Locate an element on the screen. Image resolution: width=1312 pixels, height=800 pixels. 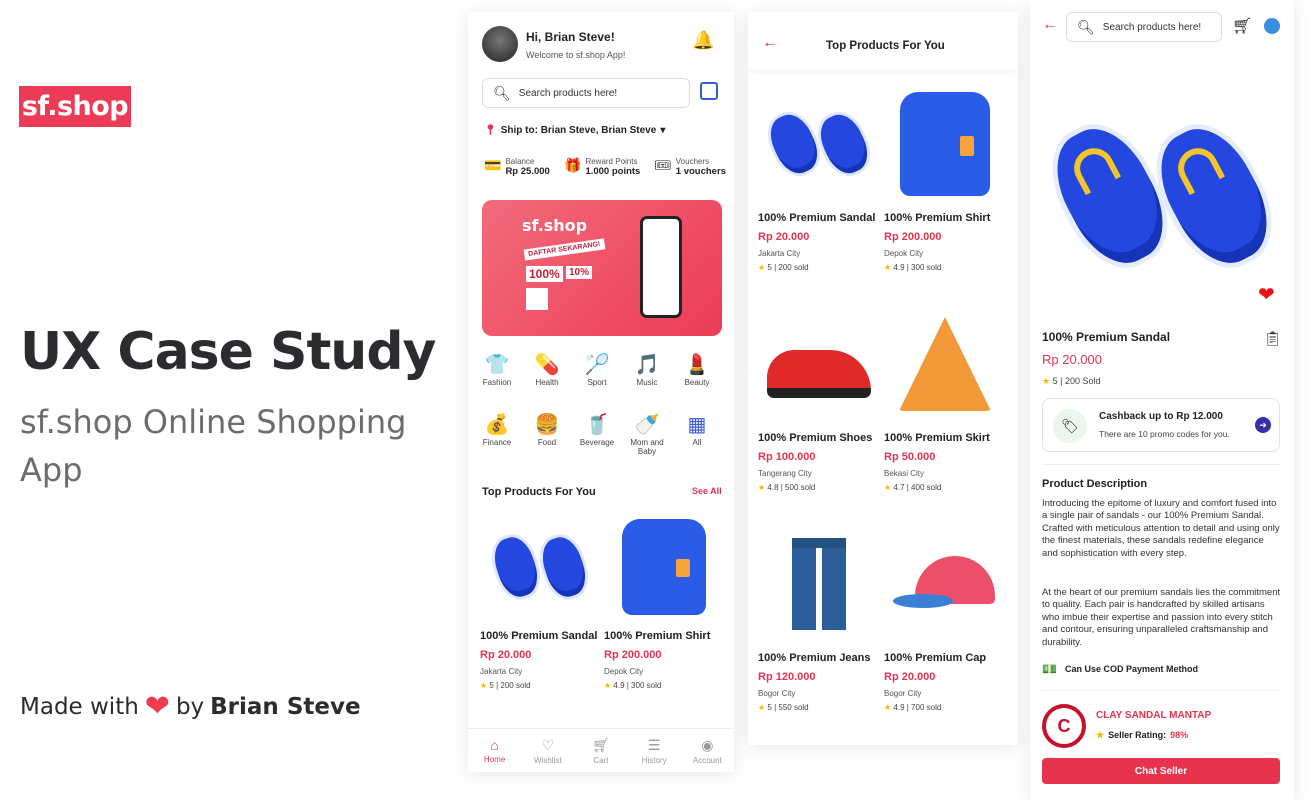
category-row-1: 👕 Fashion 💊 Health 🏸 Sport 🎵 Music 💄 Beauty is located at coordinates (597, 369).